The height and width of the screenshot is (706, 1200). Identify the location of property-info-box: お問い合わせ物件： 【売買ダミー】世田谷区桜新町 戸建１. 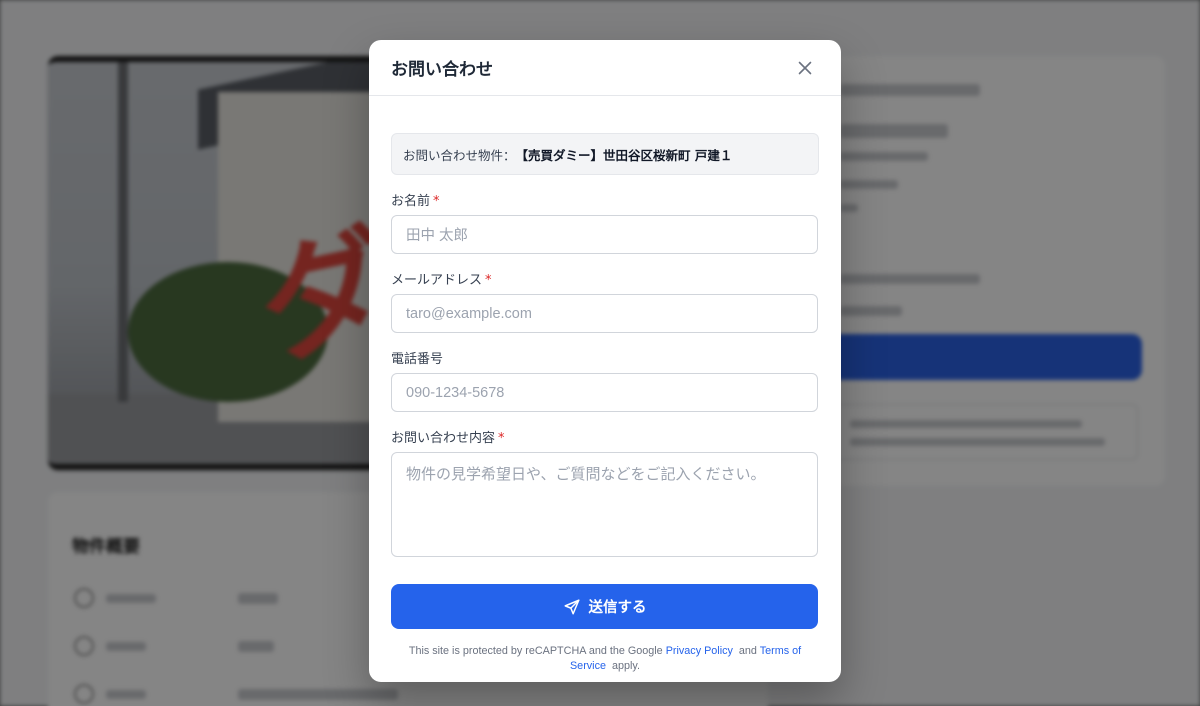
(605, 154).